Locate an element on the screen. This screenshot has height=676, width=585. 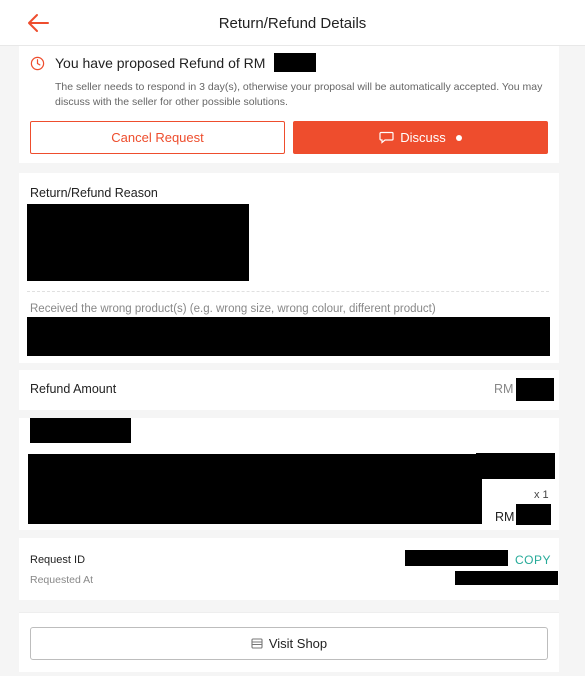
refund-amount-row: Refund Amount RM is located at coordinates (289, 390).